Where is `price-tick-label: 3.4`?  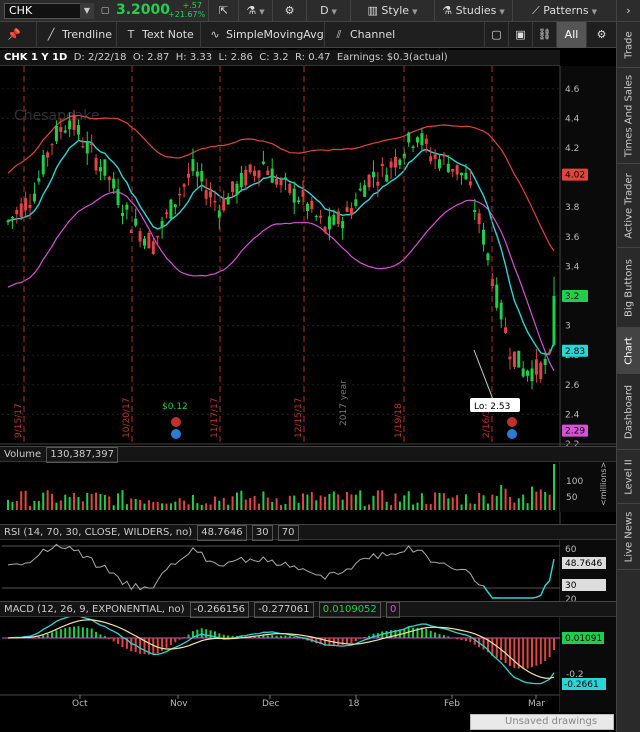 price-tick-label: 3.4 is located at coordinates (572, 267).